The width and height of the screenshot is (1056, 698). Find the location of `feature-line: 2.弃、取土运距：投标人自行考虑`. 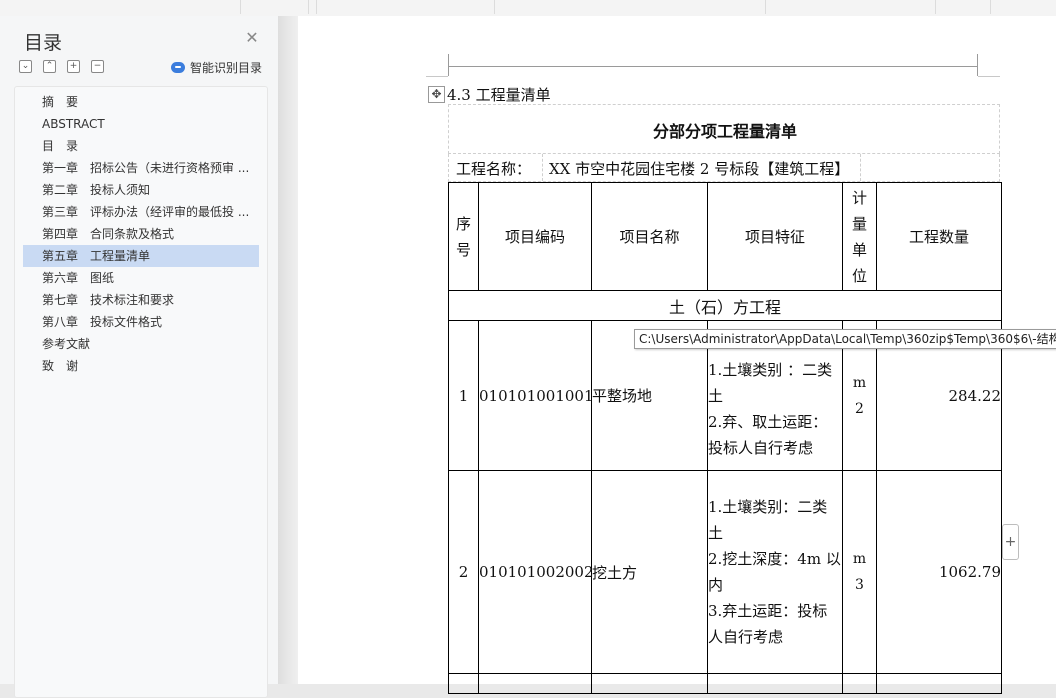

feature-line: 2.弃、取土运距：投标人自行考虑 is located at coordinates (768, 434).